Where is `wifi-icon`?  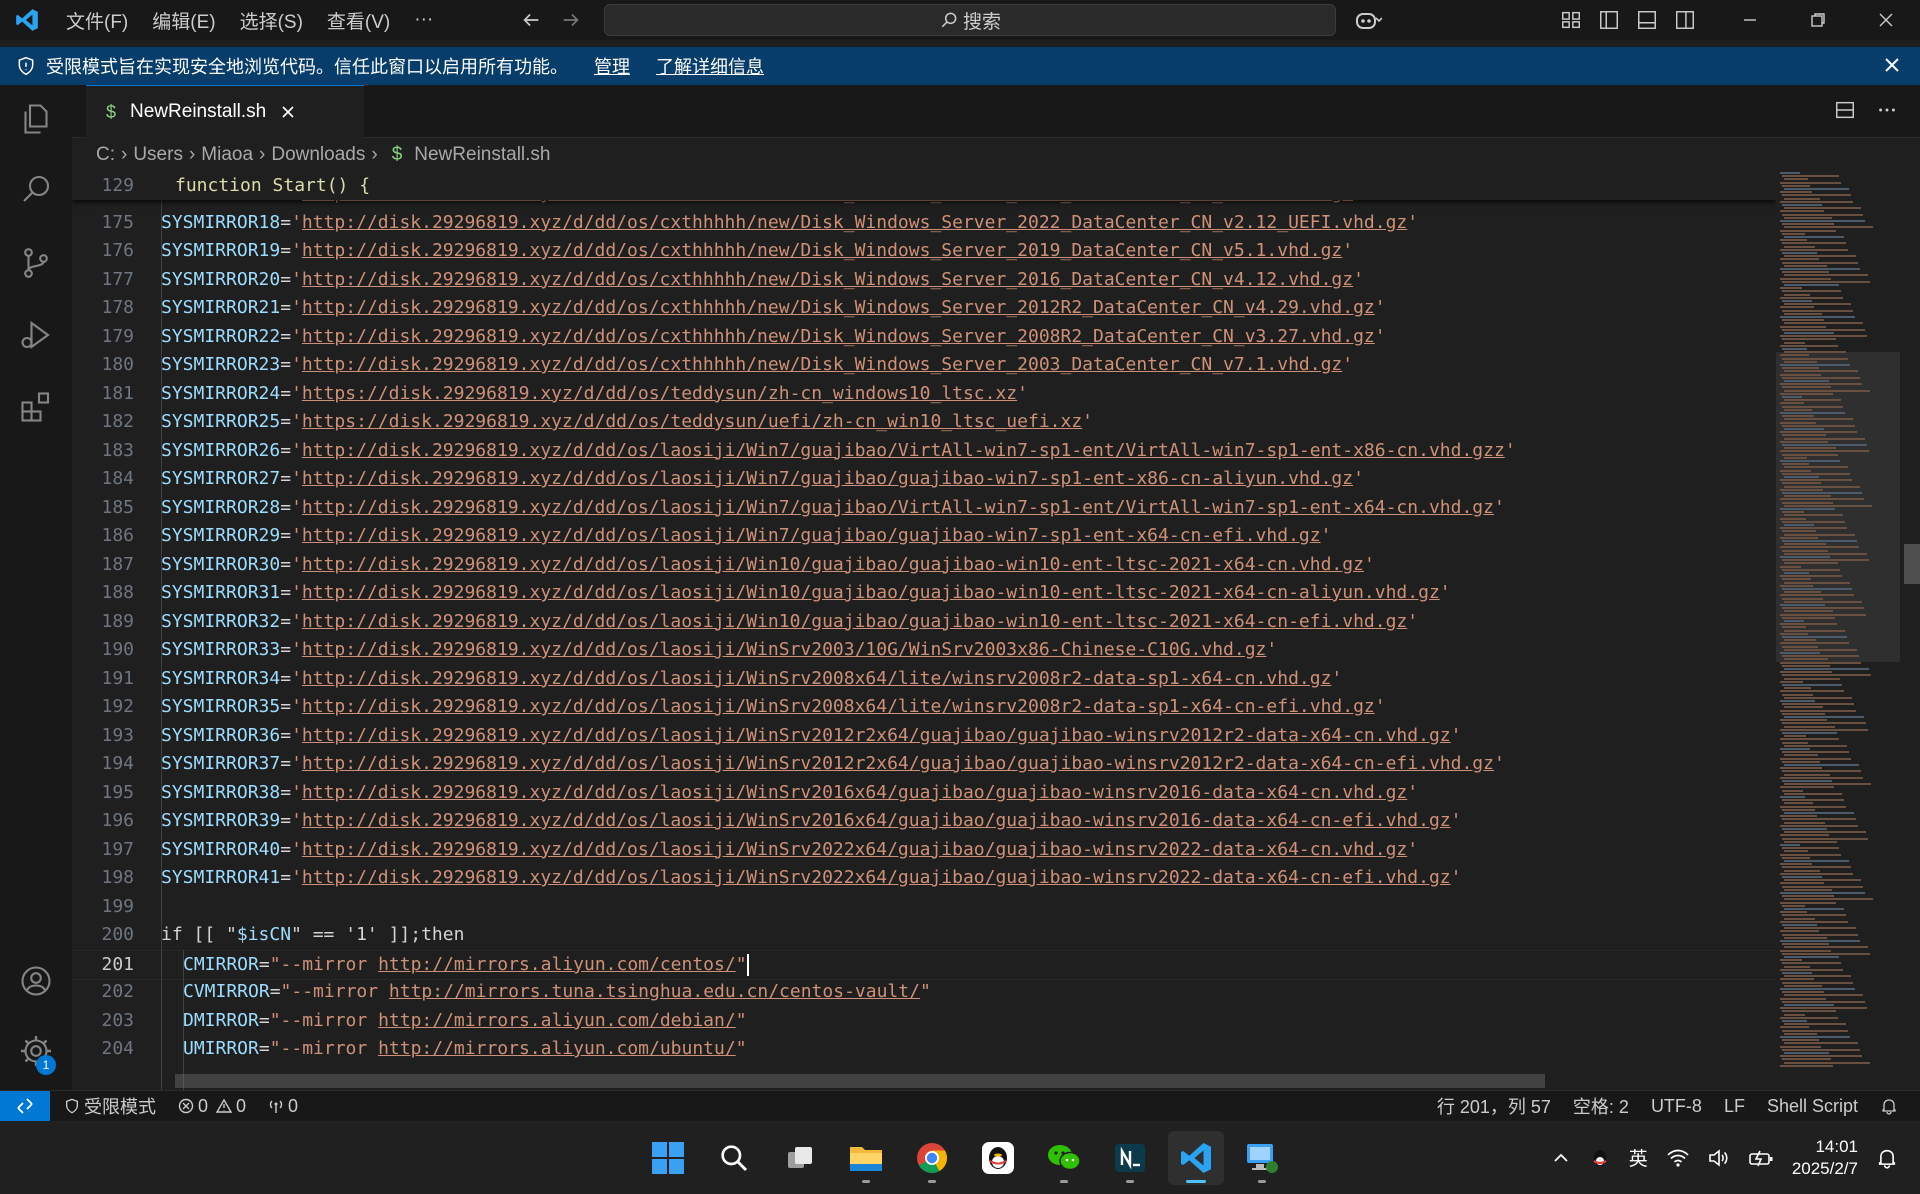 wifi-icon is located at coordinates (1678, 1158).